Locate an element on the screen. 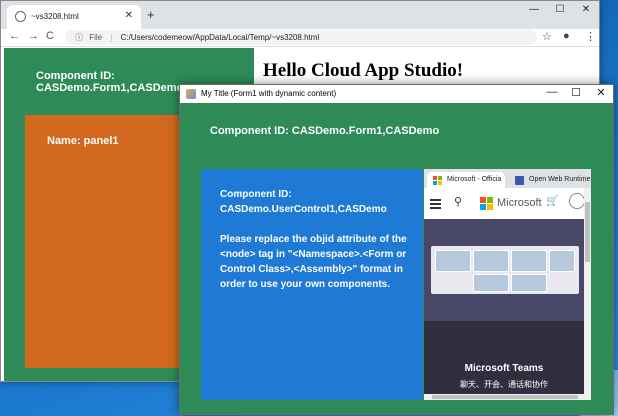 This screenshot has width=618, height=416. teams-title: Microsoft Teams is located at coordinates (504, 368).